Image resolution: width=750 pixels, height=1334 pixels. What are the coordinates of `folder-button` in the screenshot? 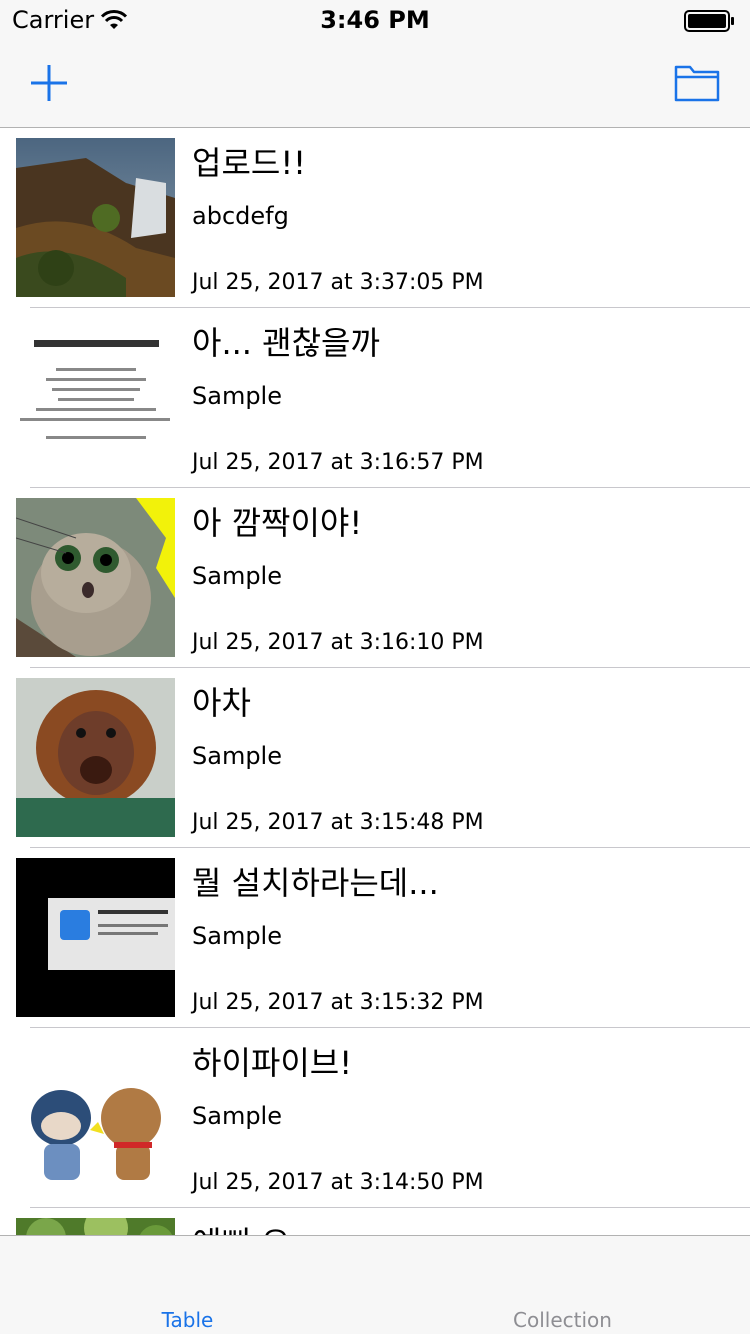 It's located at (697, 83).